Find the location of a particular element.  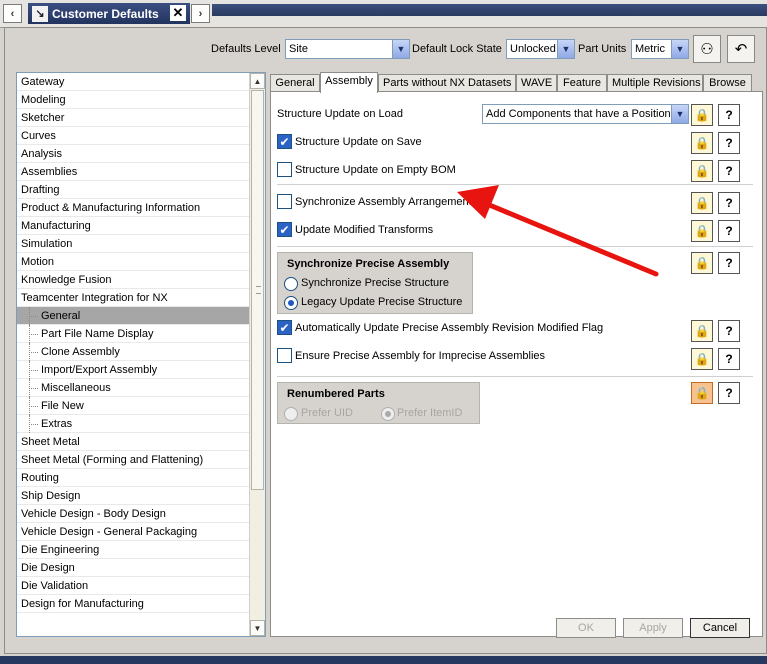

tree-item-gateway: Gateway is located at coordinates (141, 82).